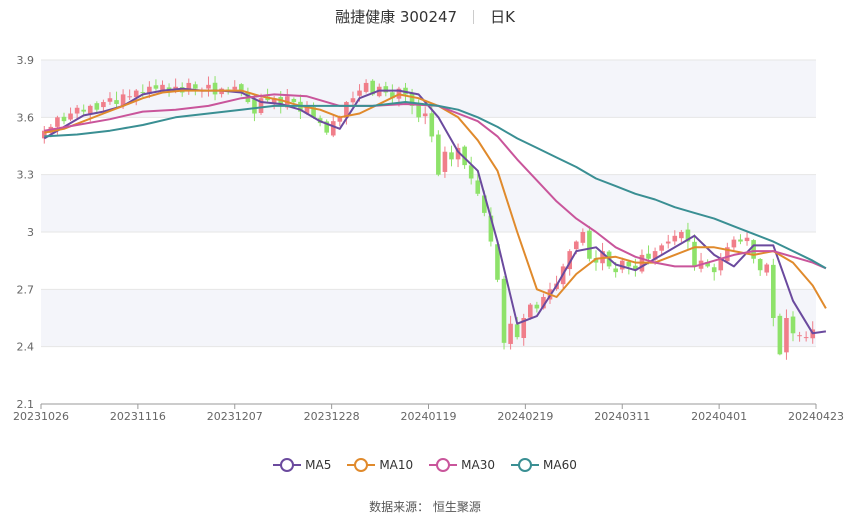 This screenshot has height=517, width=850. What do you see at coordinates (26, 175) in the screenshot?
I see `y-tick-label: 3.3` at bounding box center [26, 175].